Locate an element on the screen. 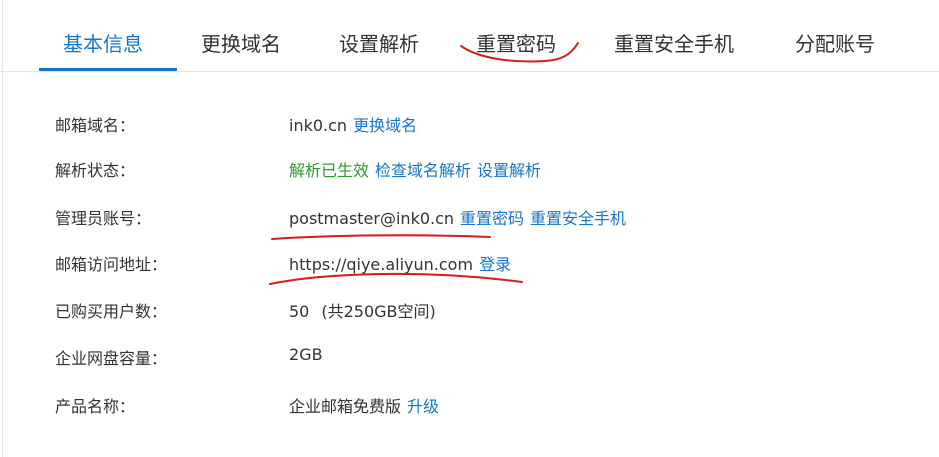 The width and height of the screenshot is (939, 457). disk-label: 企业网盘容量： is located at coordinates (111, 358).